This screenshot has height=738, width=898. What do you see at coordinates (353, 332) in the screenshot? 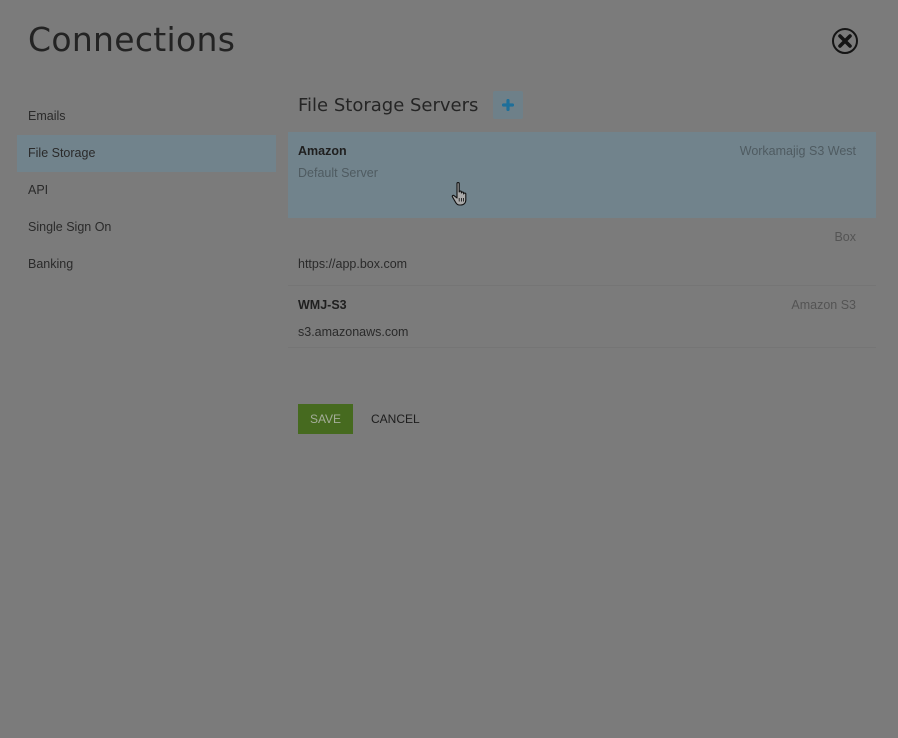
I see `server-subtitle: s3.amazonaws.com` at bounding box center [353, 332].